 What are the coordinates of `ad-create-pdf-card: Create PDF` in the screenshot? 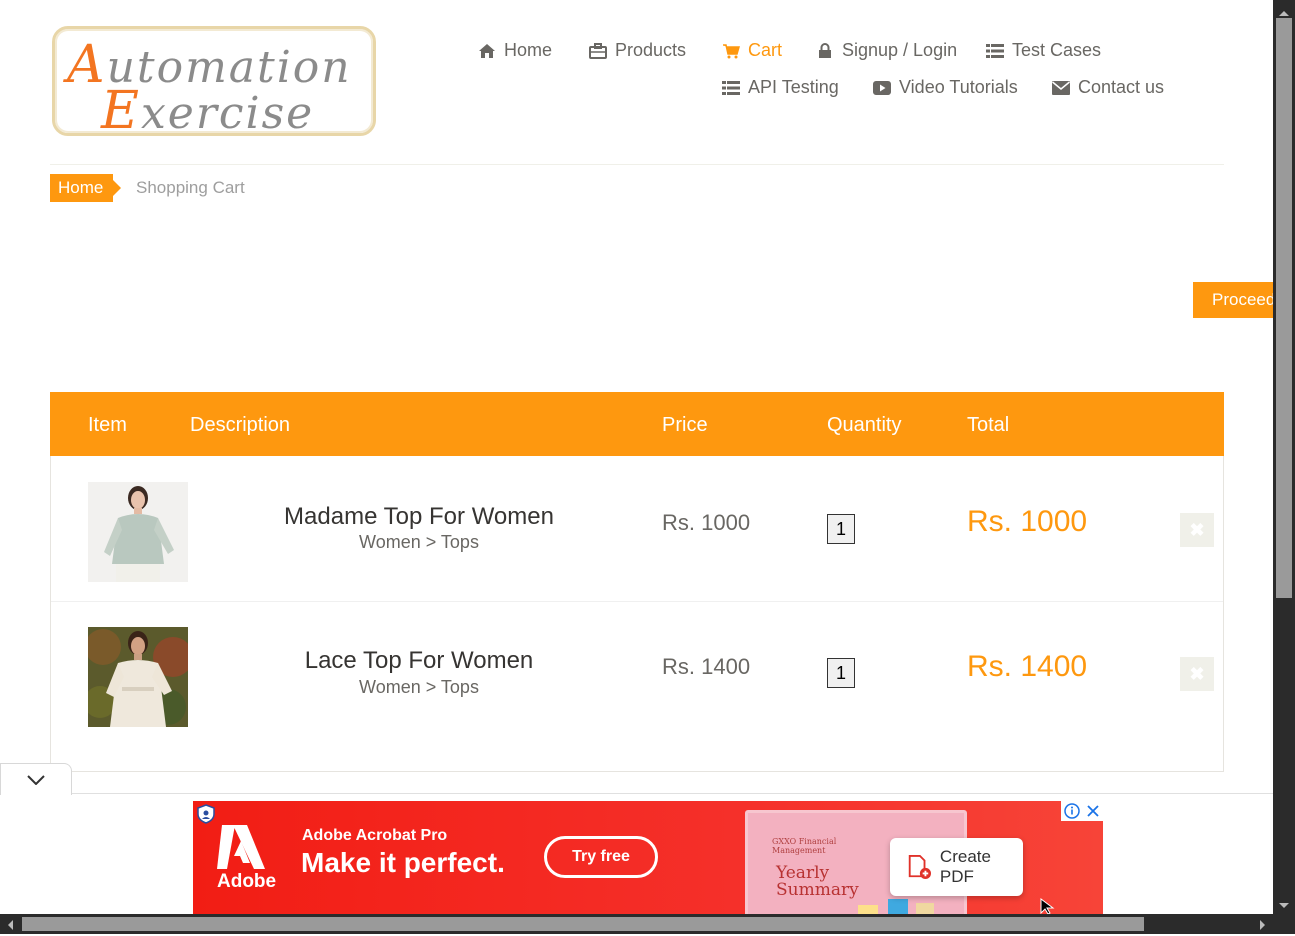 It's located at (956, 867).